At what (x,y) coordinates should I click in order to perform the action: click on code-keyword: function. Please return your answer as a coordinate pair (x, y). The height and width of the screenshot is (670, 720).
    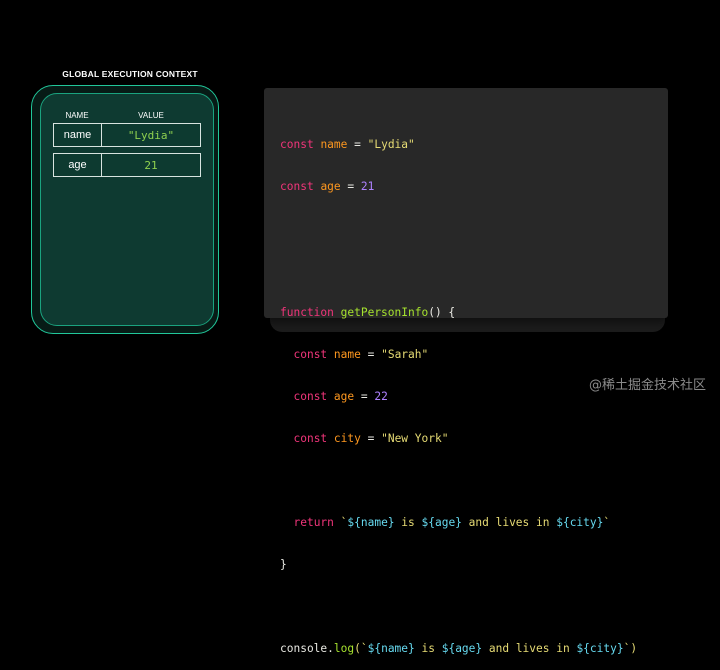
    Looking at the image, I should click on (307, 312).